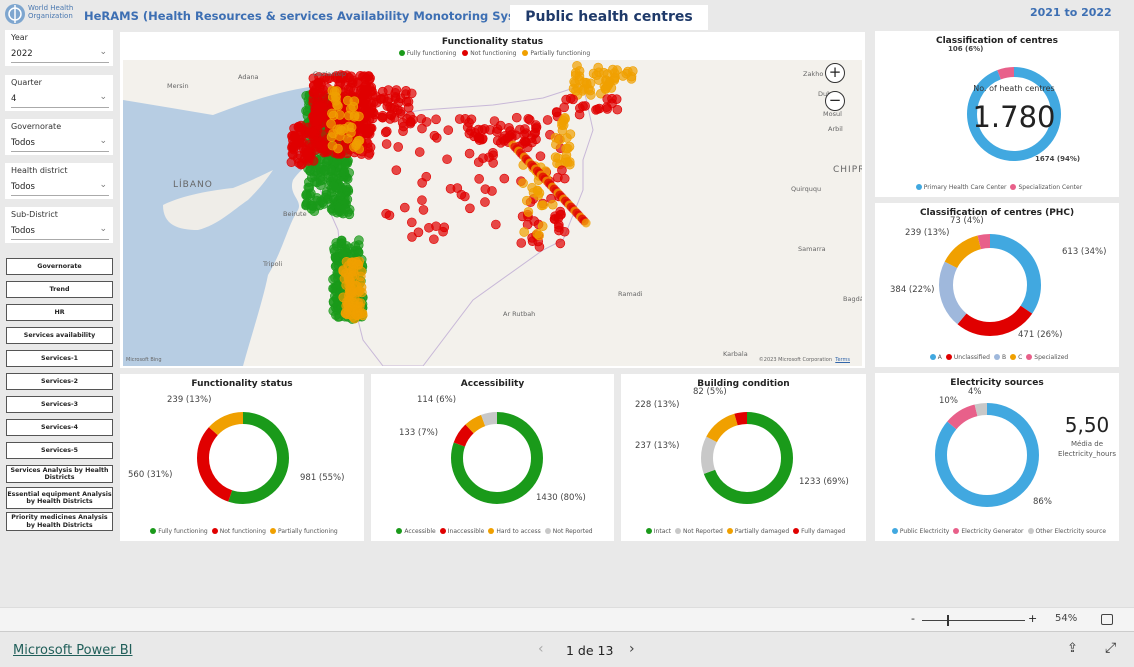 The image size is (1134, 667). Describe the element at coordinates (518, 531) in the screenshot. I see `legend-item: Hard to access` at that location.